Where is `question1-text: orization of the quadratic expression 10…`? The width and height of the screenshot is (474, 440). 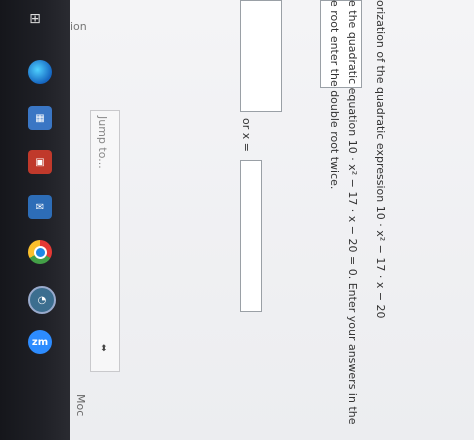 question1-text: orization of the quadratic expression 10… is located at coordinates (380, 159).